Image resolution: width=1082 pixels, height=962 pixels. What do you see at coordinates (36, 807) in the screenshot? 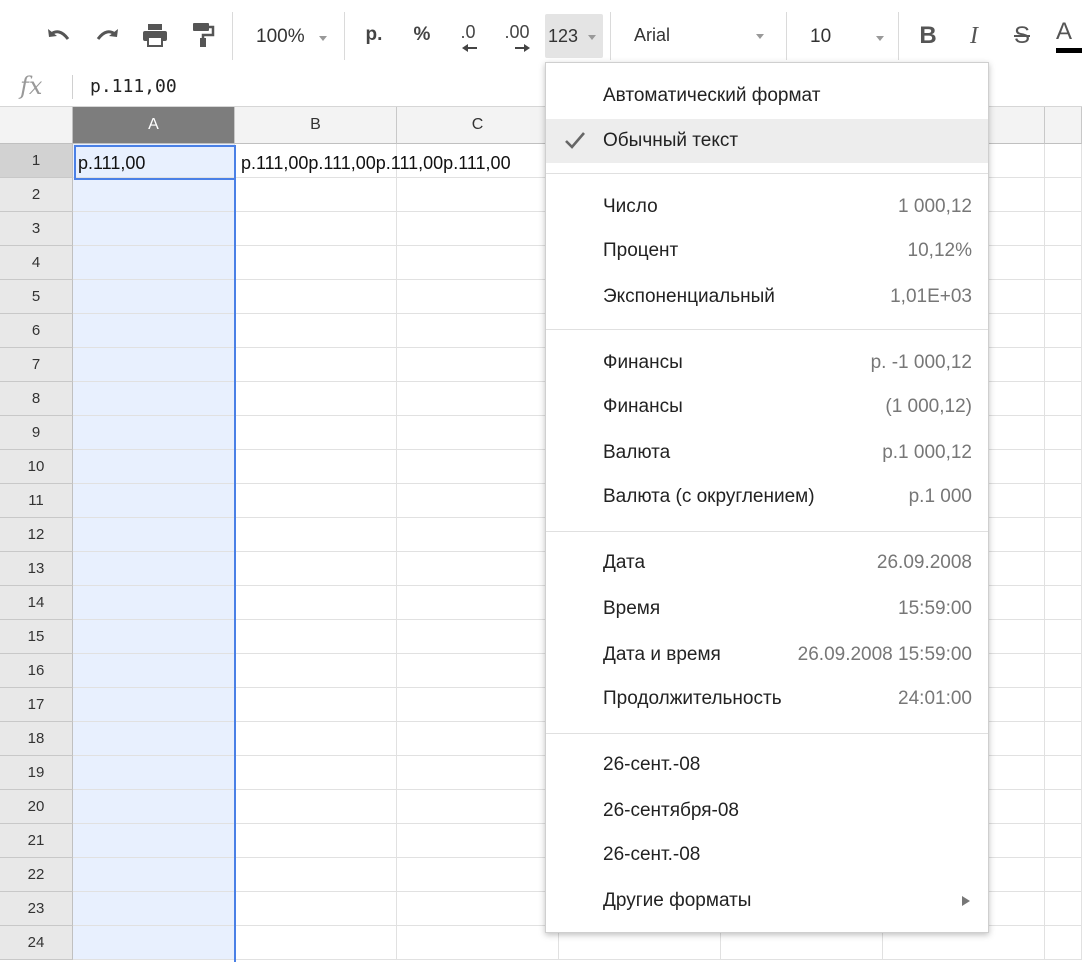
I see `row-header-20: 20` at bounding box center [36, 807].